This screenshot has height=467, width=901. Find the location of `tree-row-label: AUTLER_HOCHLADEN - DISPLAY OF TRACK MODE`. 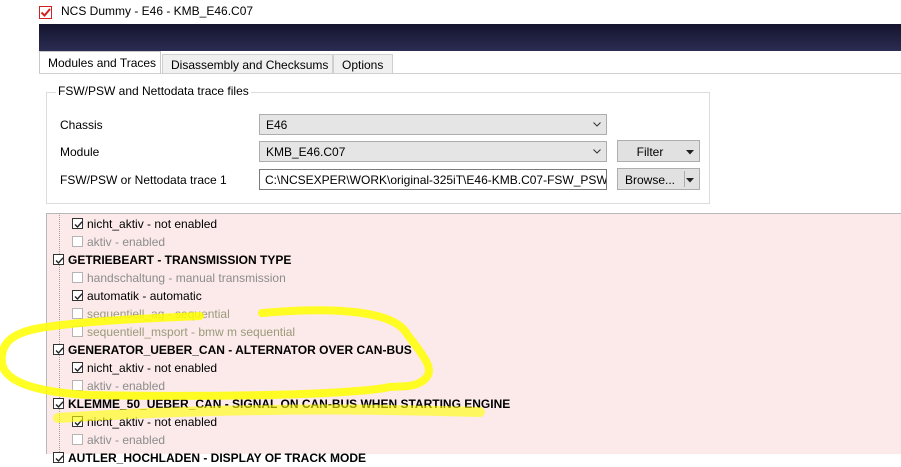

tree-row-label: AUTLER_HOCHLADEN - DISPLAY OF TRACK MODE is located at coordinates (217, 458).